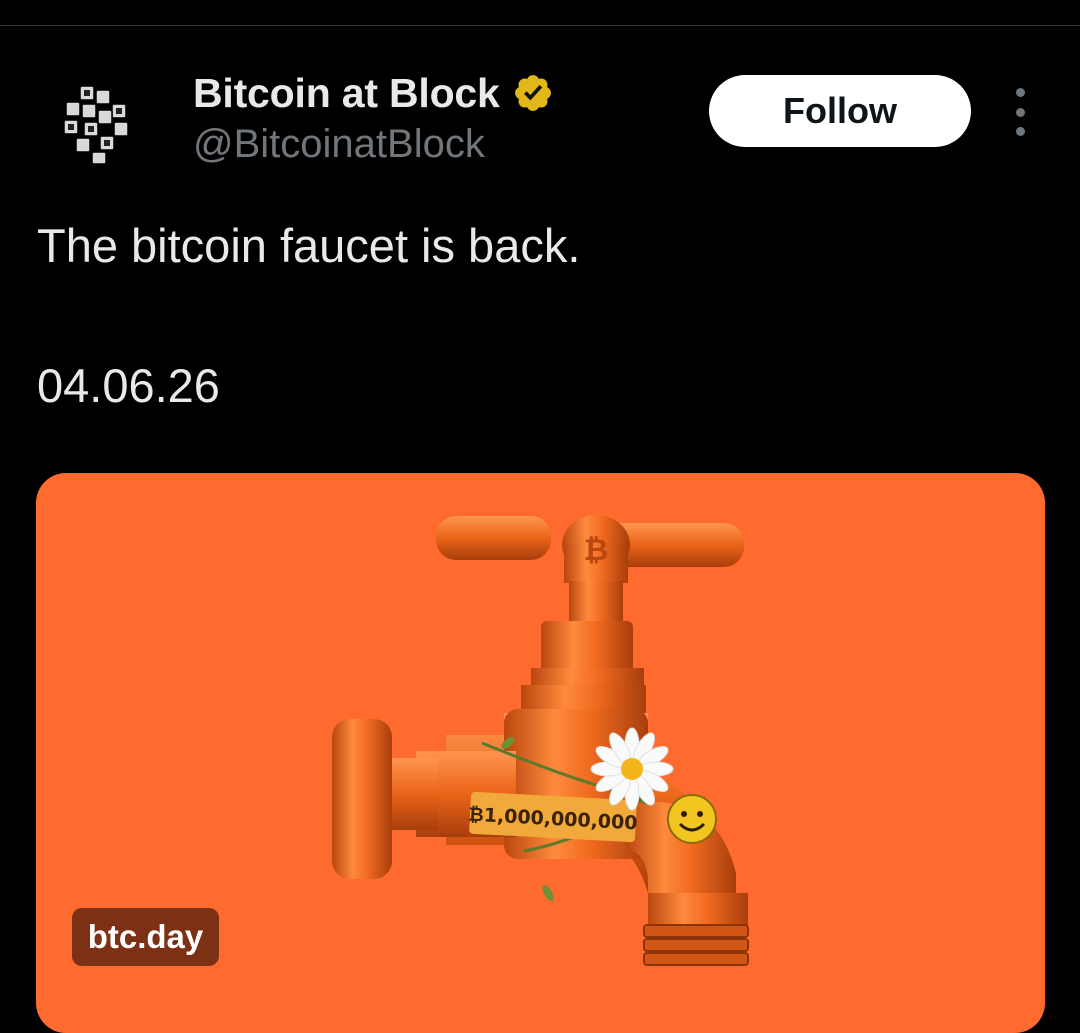 This screenshot has height=1033, width=1080. Describe the element at coordinates (339, 144) in the screenshot. I see `author-handle: @BitcoinatBlock` at that location.